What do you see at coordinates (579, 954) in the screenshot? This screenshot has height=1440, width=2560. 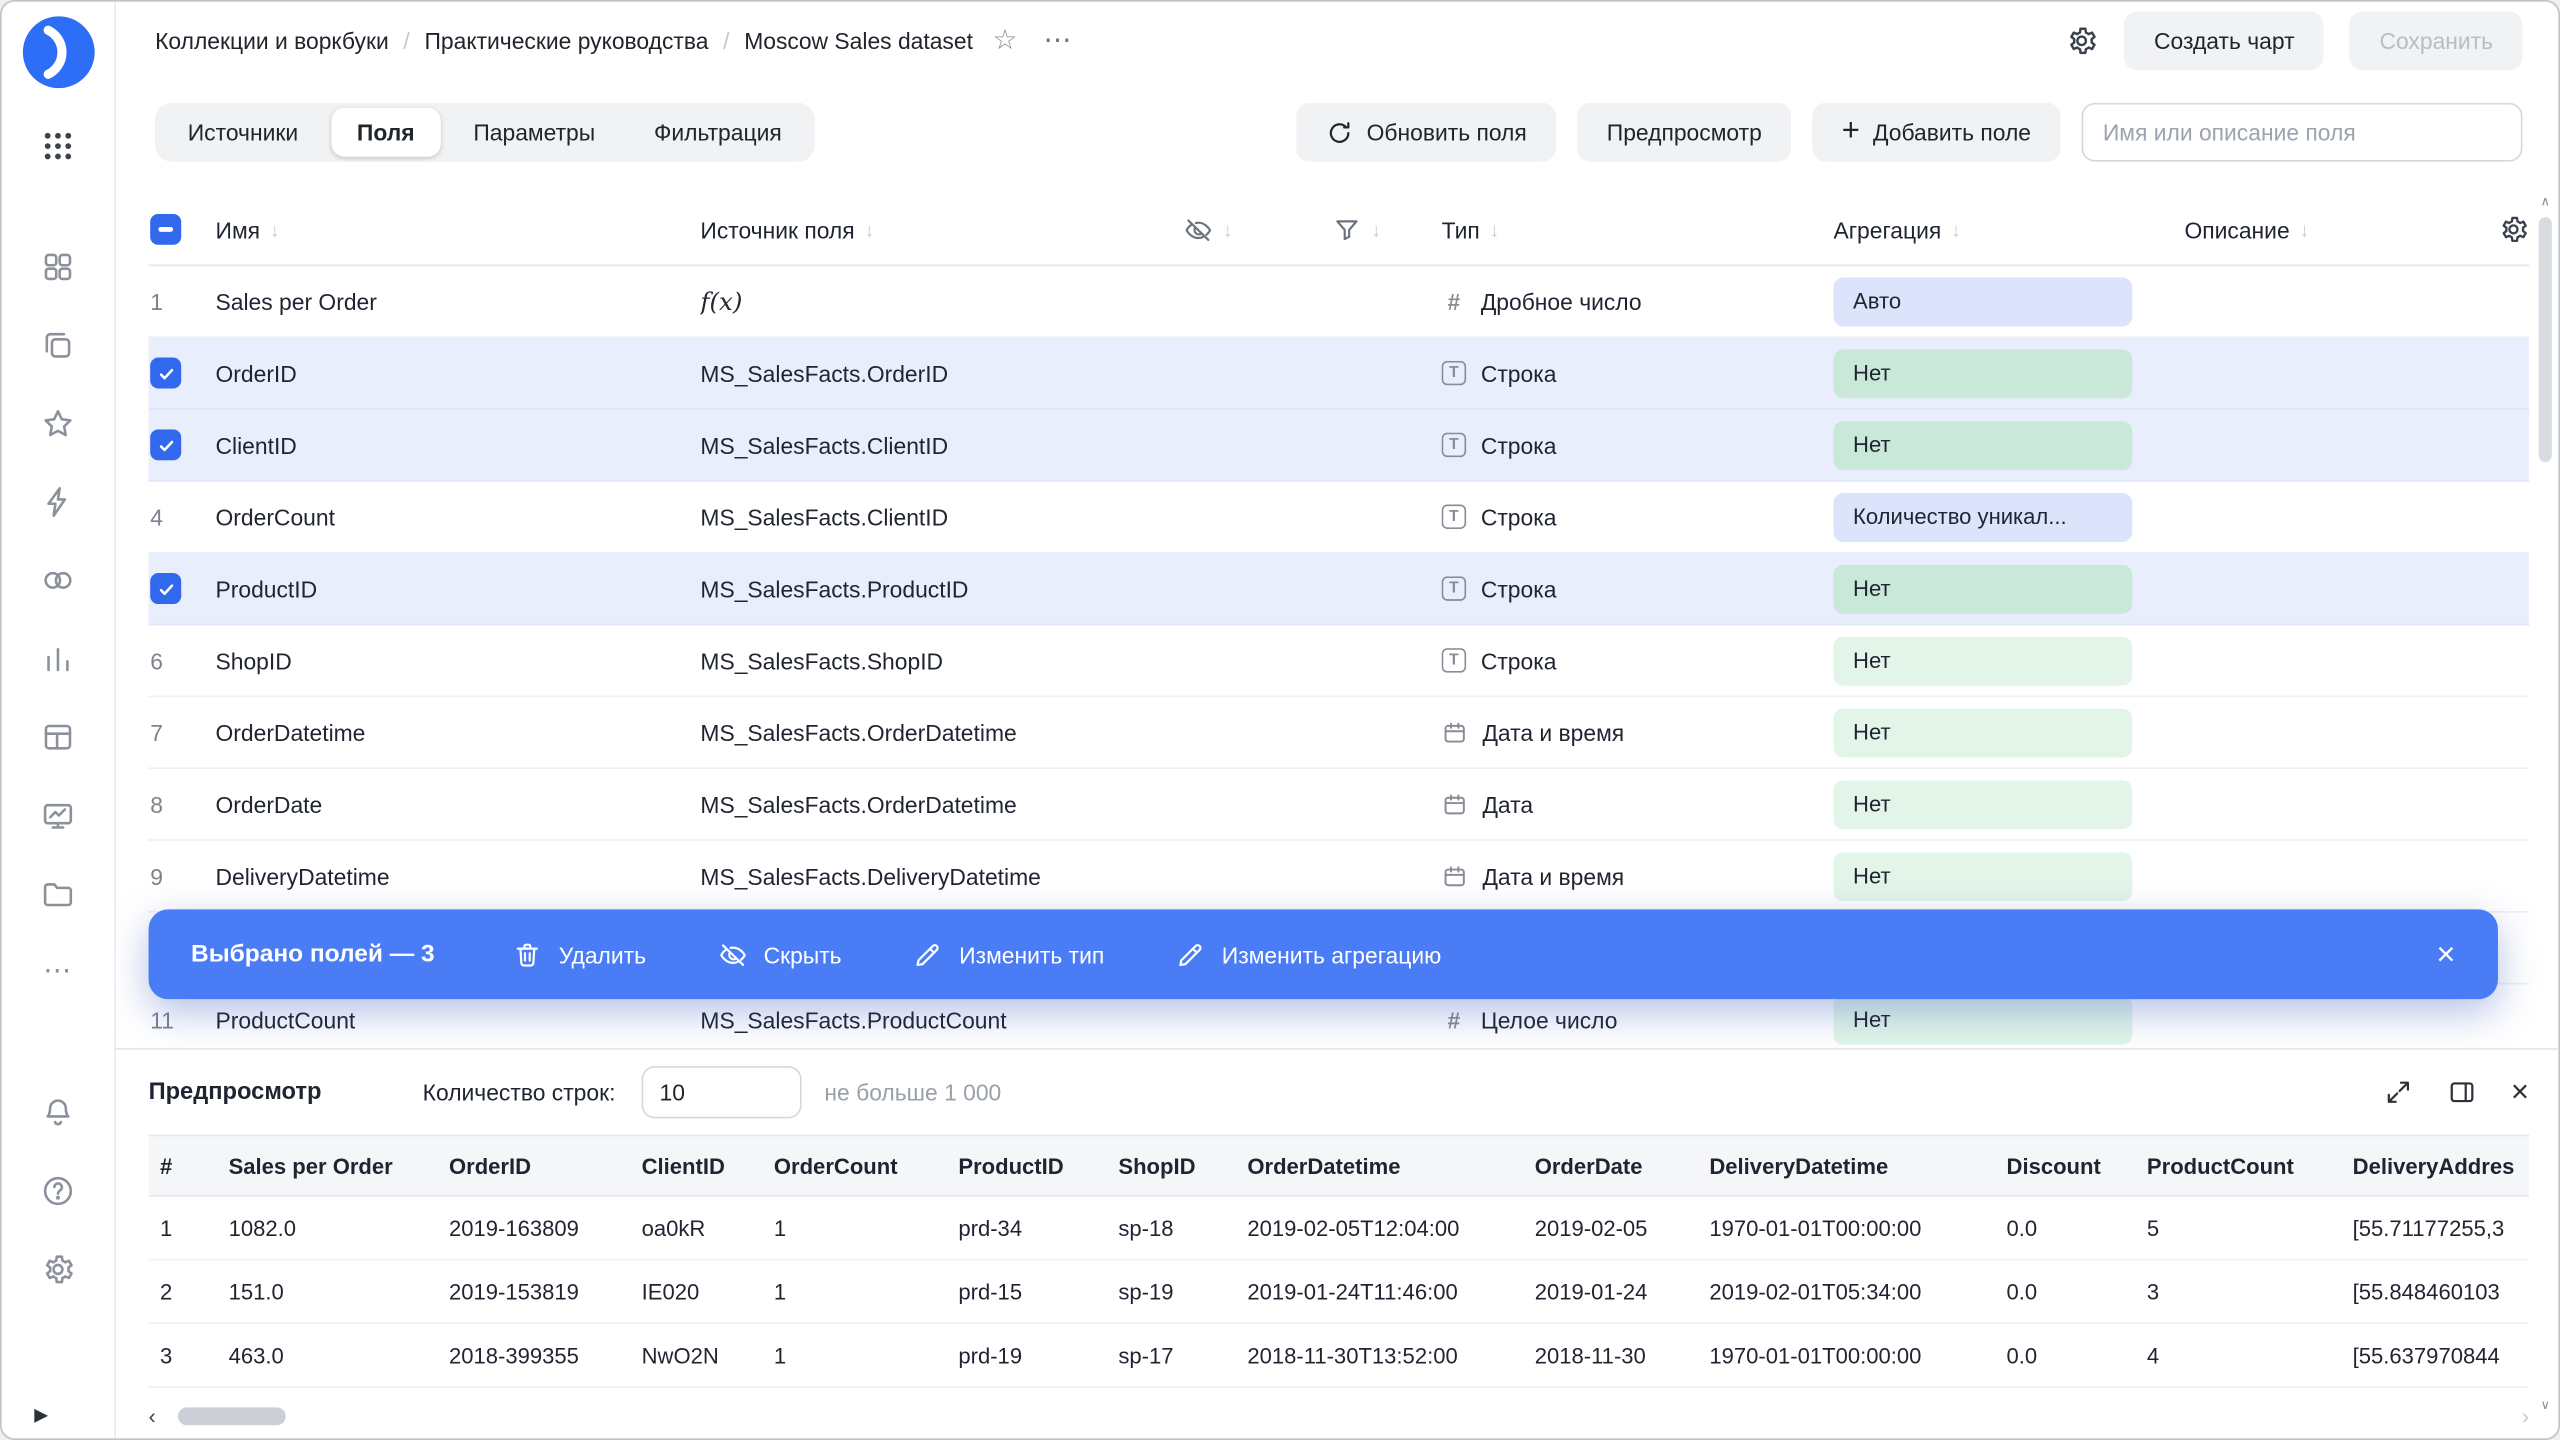 I see `action-delete: Удалить` at bounding box center [579, 954].